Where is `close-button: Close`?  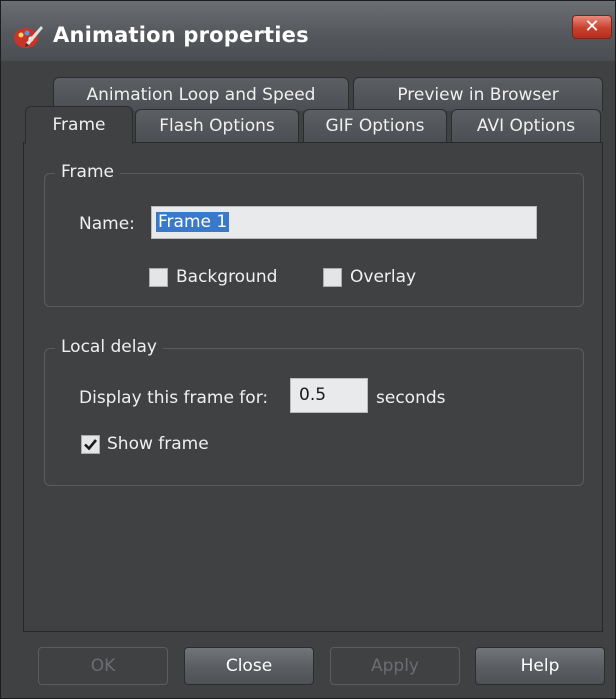
close-button: Close is located at coordinates (249, 666).